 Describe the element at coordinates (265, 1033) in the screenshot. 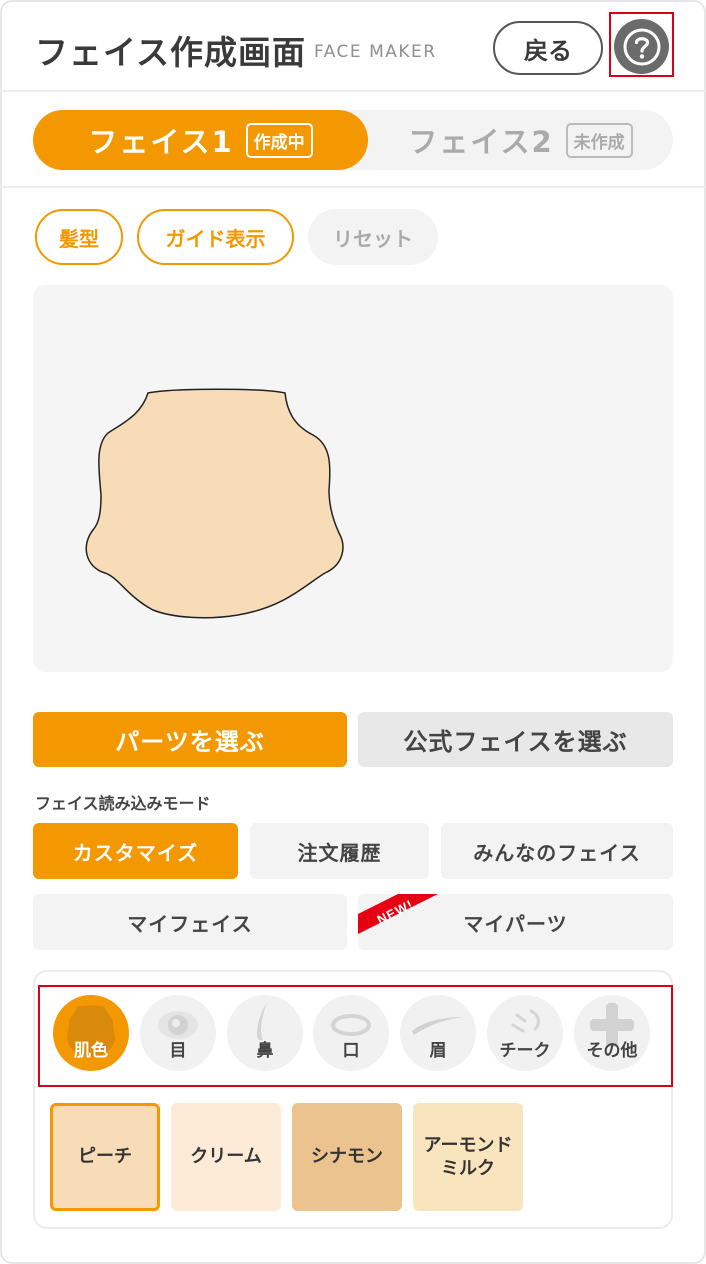

I see `category-nose: 鼻` at that location.